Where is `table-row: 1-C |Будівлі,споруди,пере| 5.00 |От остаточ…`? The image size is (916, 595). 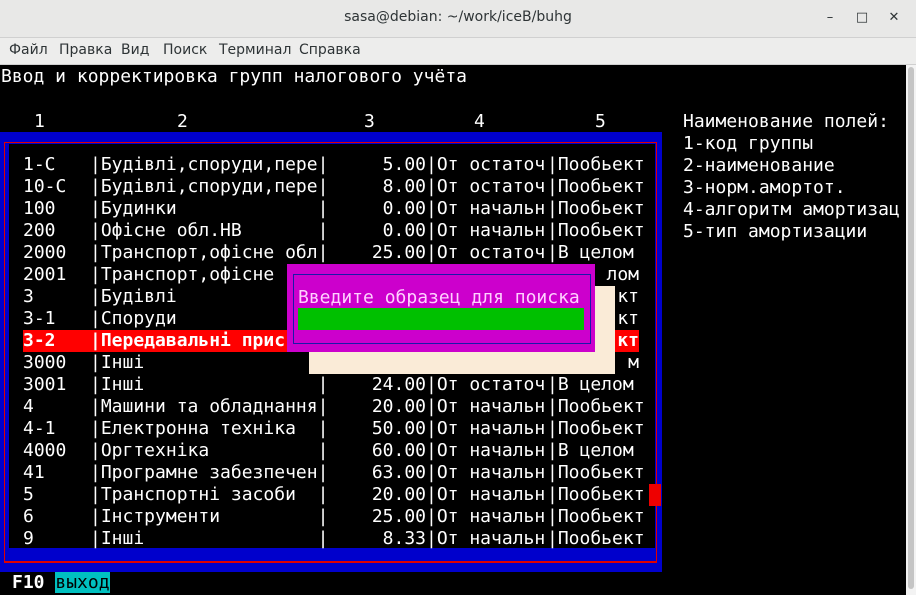 table-row: 1-C |Будівлі,споруди,пере| 5.00 |От остаточ… is located at coordinates (334, 165).